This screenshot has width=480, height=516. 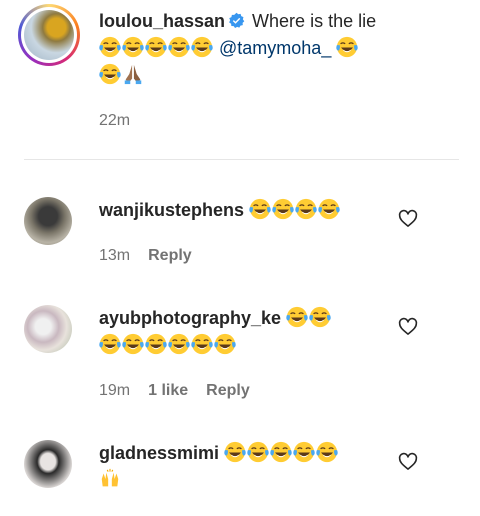 I want to click on comment-text: wanjikustephens, so click(x=244, y=210).